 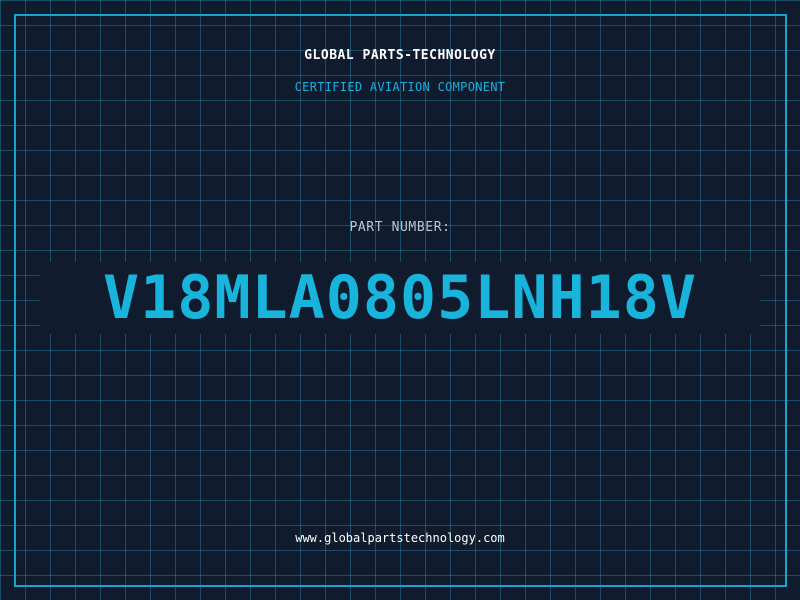 I want to click on part-number-label: PART NUMBER:, so click(x=400, y=227).